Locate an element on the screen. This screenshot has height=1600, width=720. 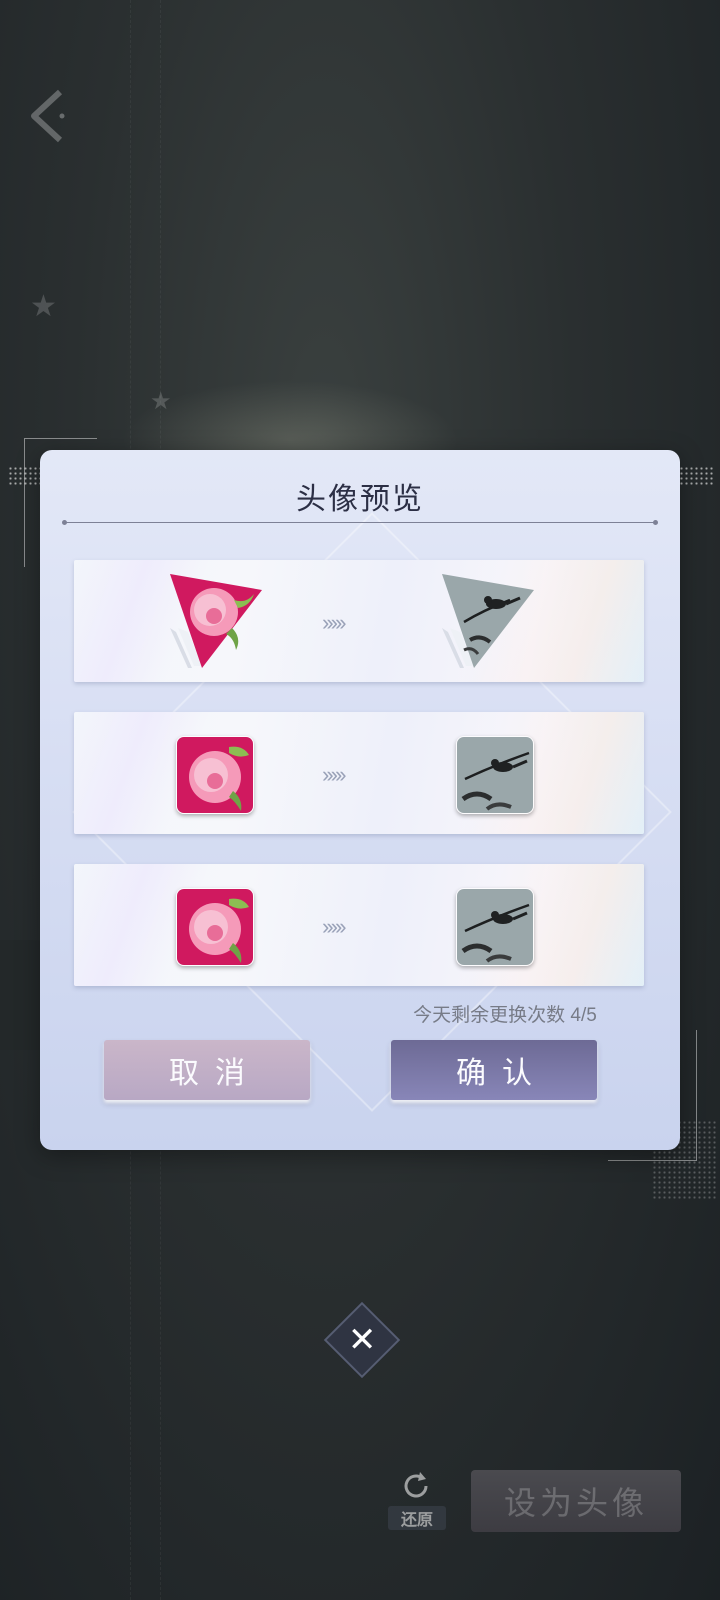
current-avatar-triangle is located at coordinates (216, 621).